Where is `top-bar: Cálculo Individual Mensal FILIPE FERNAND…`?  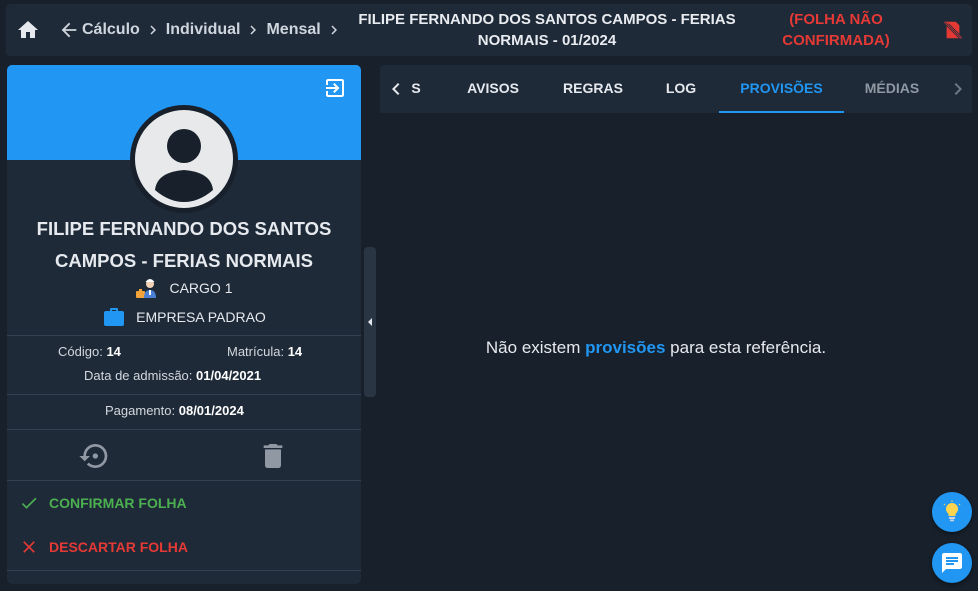 top-bar: Cálculo Individual Mensal FILIPE FERNAND… is located at coordinates (489, 30).